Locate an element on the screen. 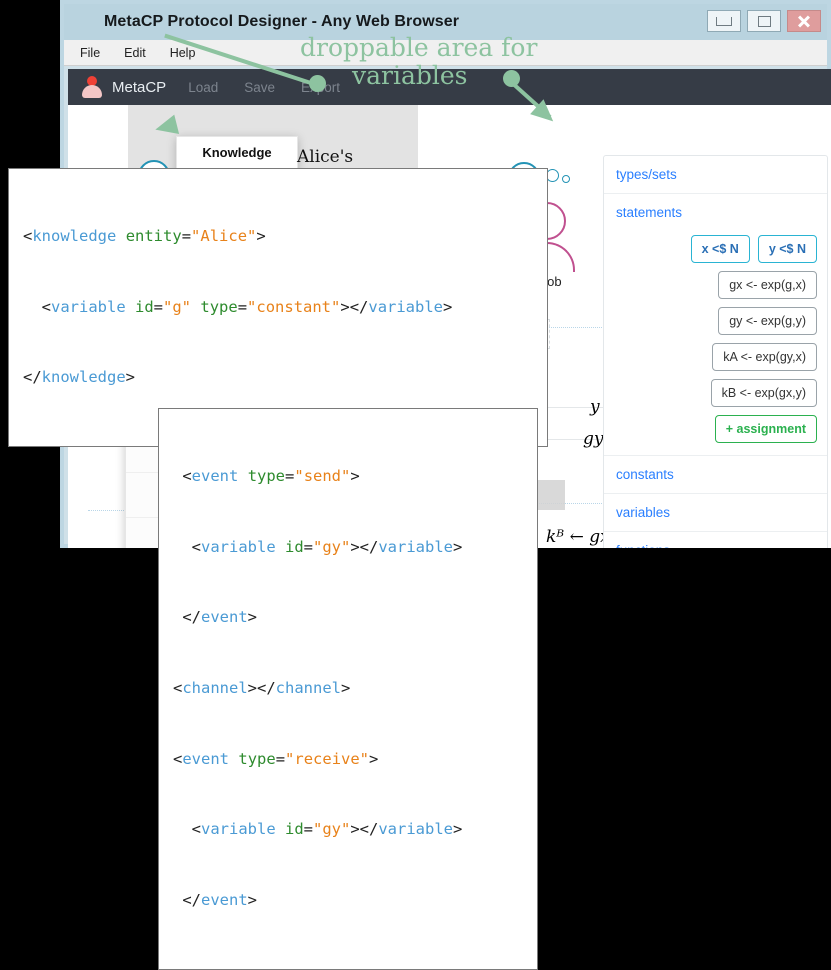  metacp-logo-icon is located at coordinates (92, 87).